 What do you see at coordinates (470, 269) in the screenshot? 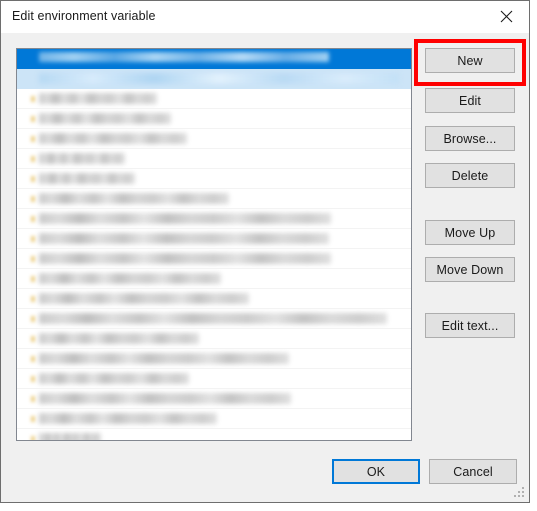
I see `move-down-button: Move Down` at bounding box center [470, 269].